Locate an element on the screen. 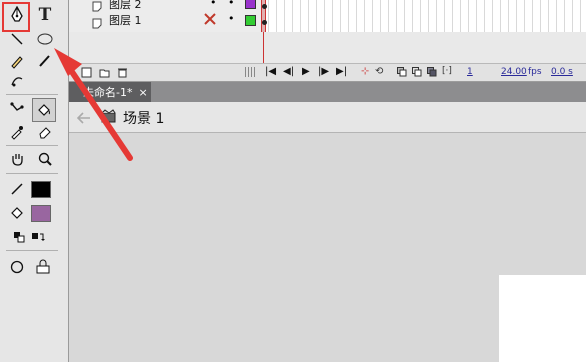  edit-bar: 场景 1 is located at coordinates (327, 117).